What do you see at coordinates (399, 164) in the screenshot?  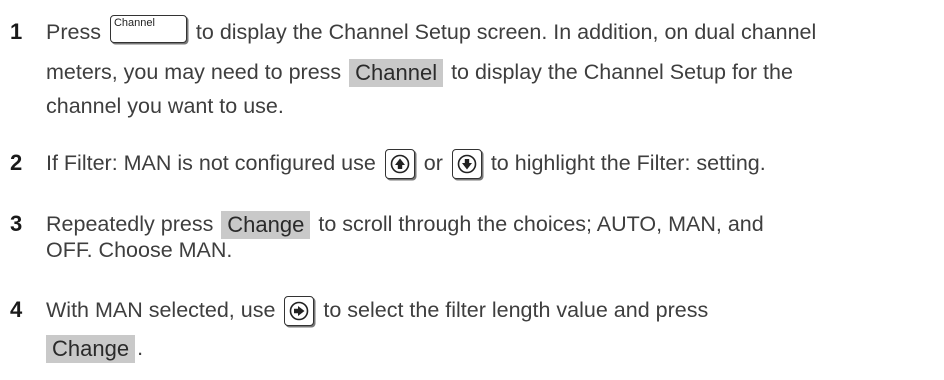 I see `up-arrow-key-icon` at bounding box center [399, 164].